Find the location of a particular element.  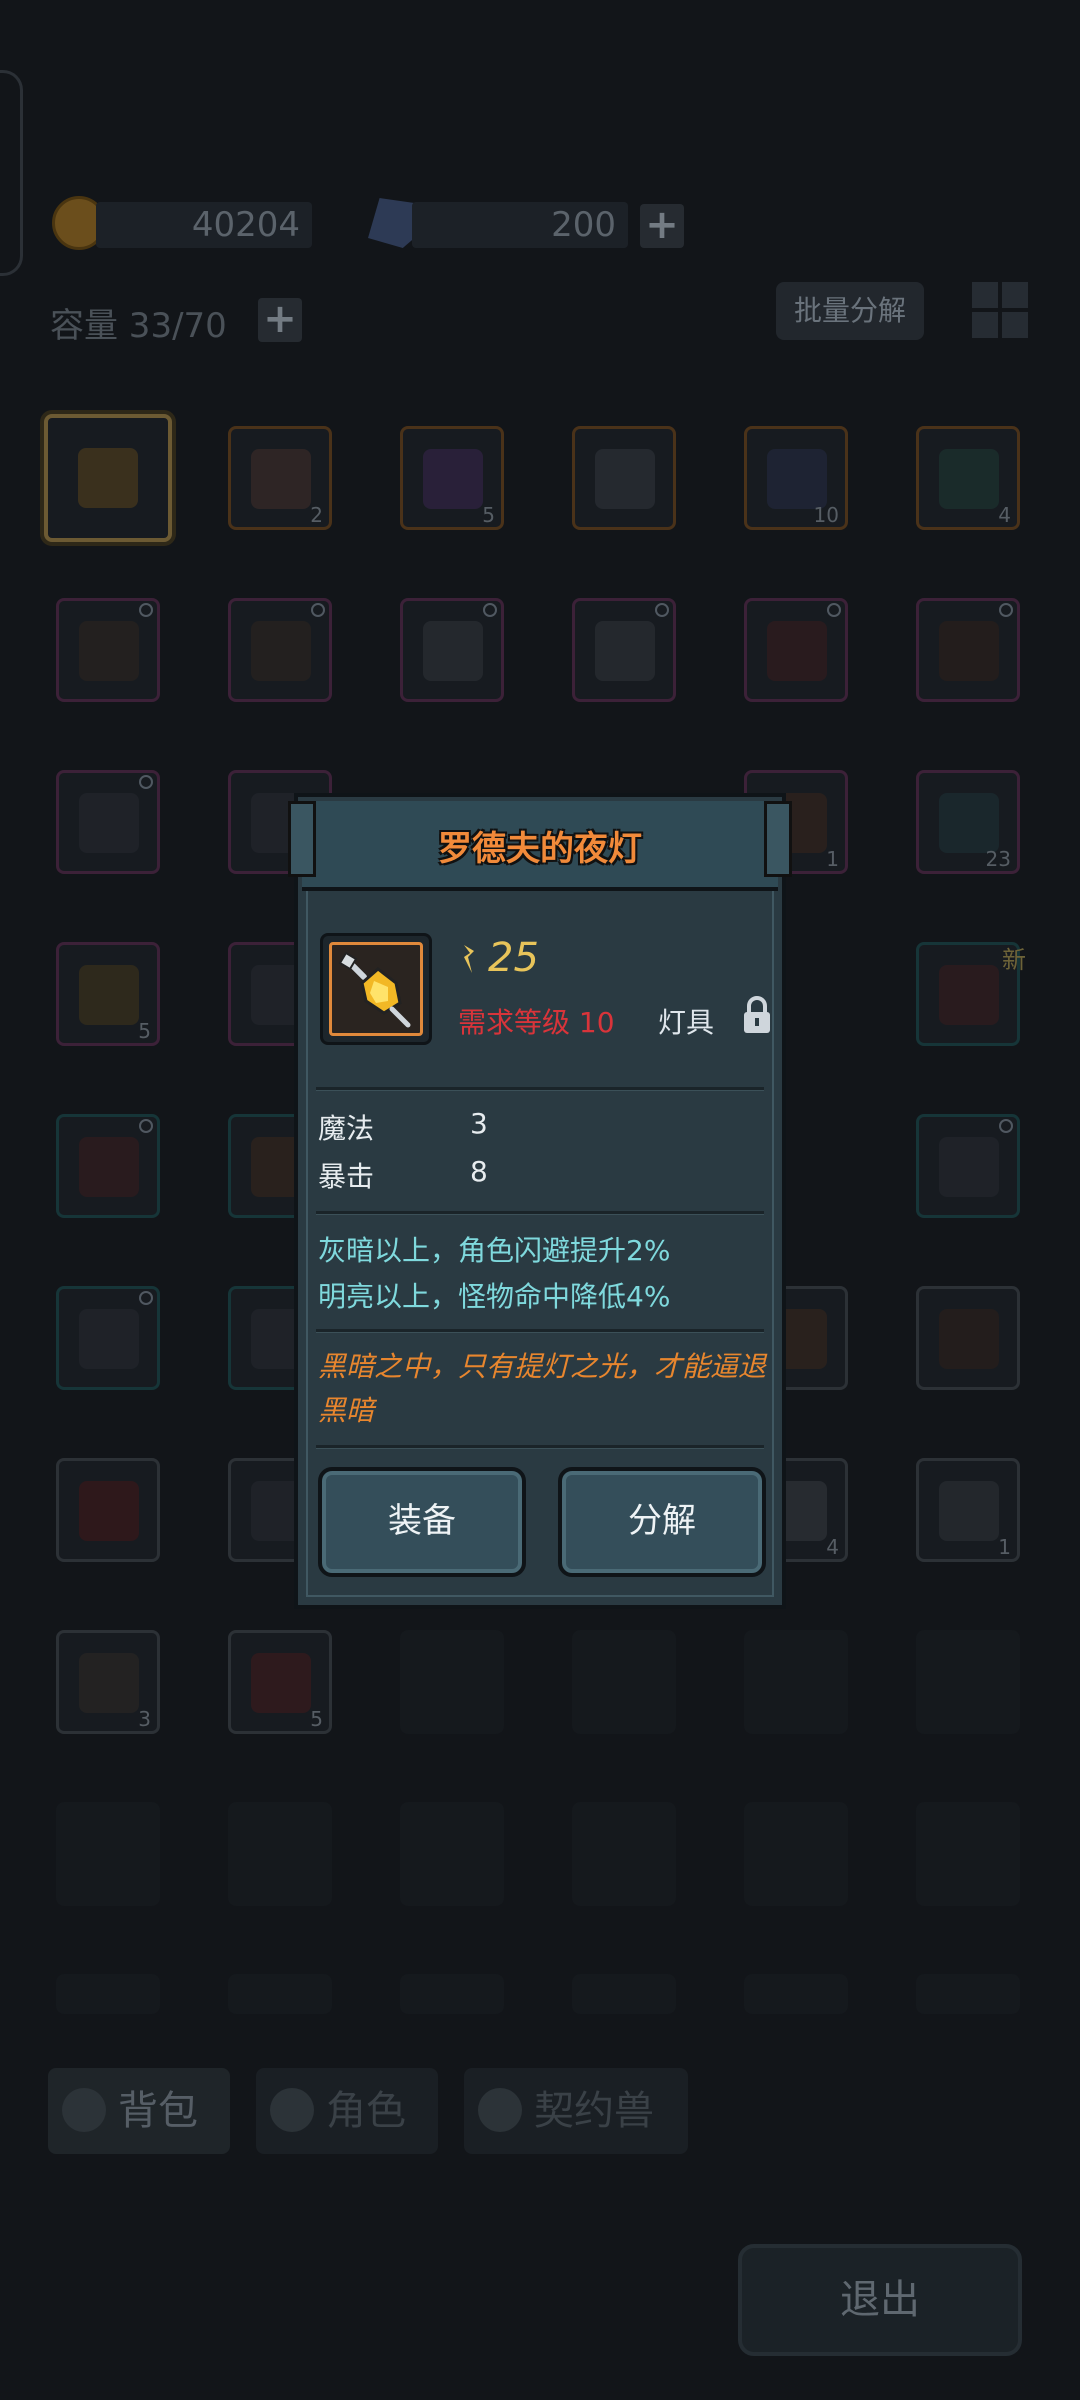

stat-name: 暴击 is located at coordinates (346, 1176).